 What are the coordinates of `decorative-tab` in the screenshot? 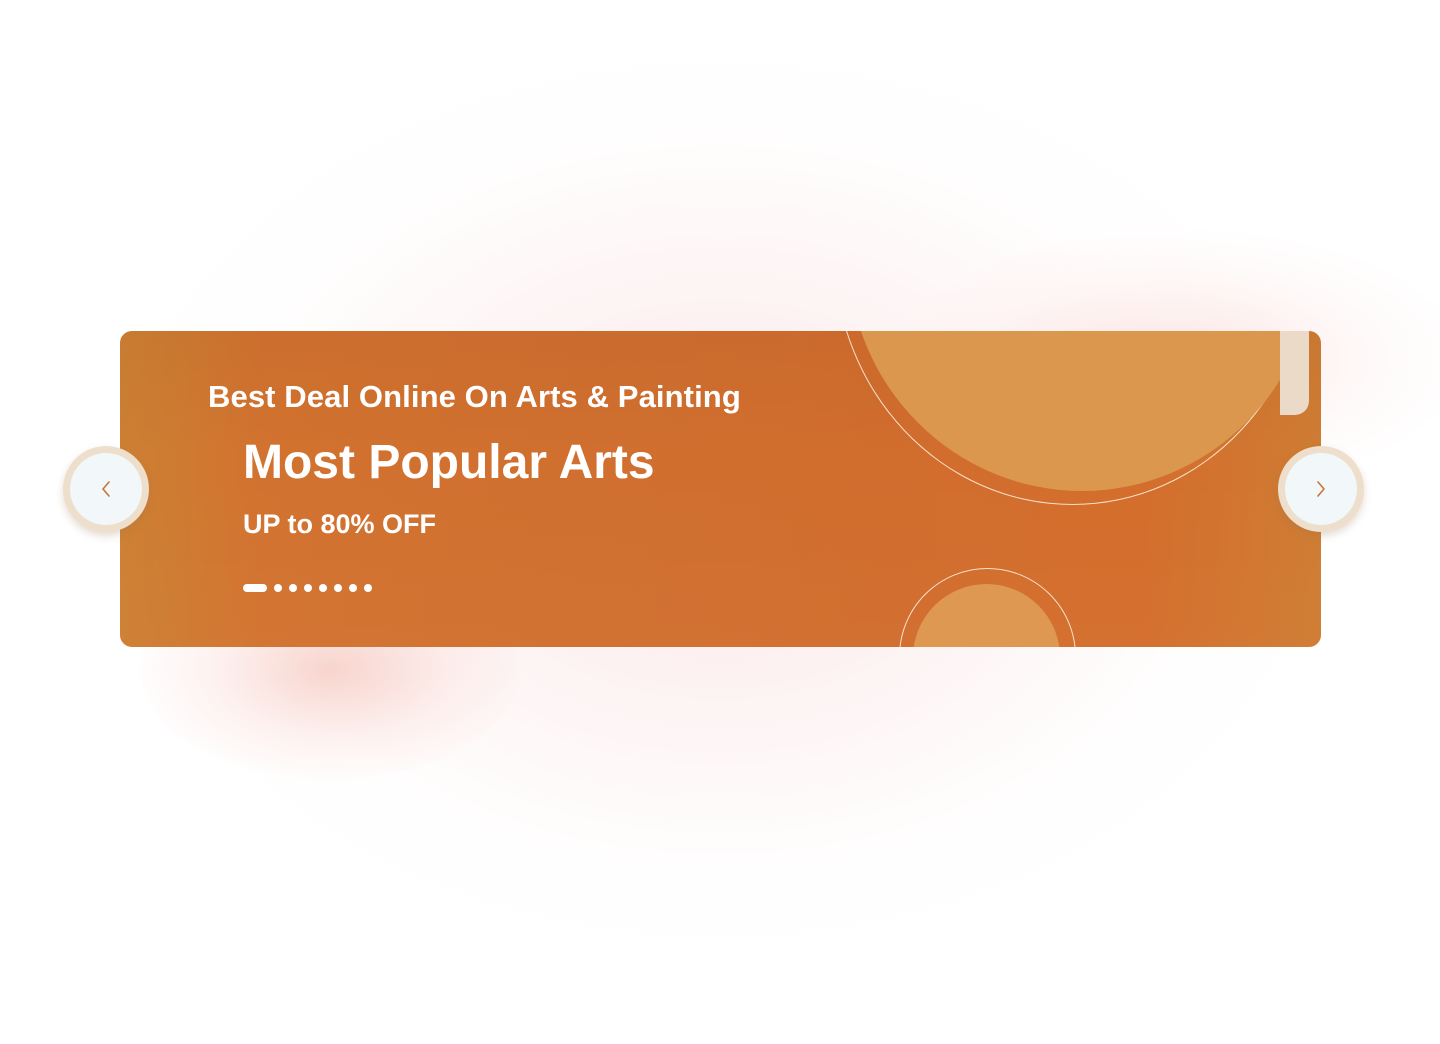 It's located at (1294, 373).